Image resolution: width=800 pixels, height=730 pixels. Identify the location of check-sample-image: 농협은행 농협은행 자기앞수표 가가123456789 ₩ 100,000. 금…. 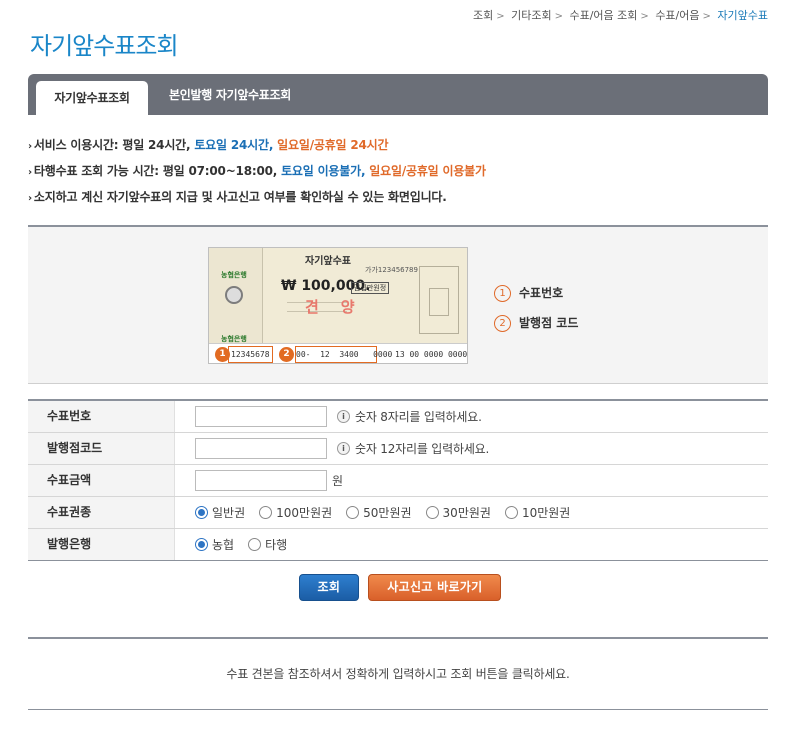
(338, 305).